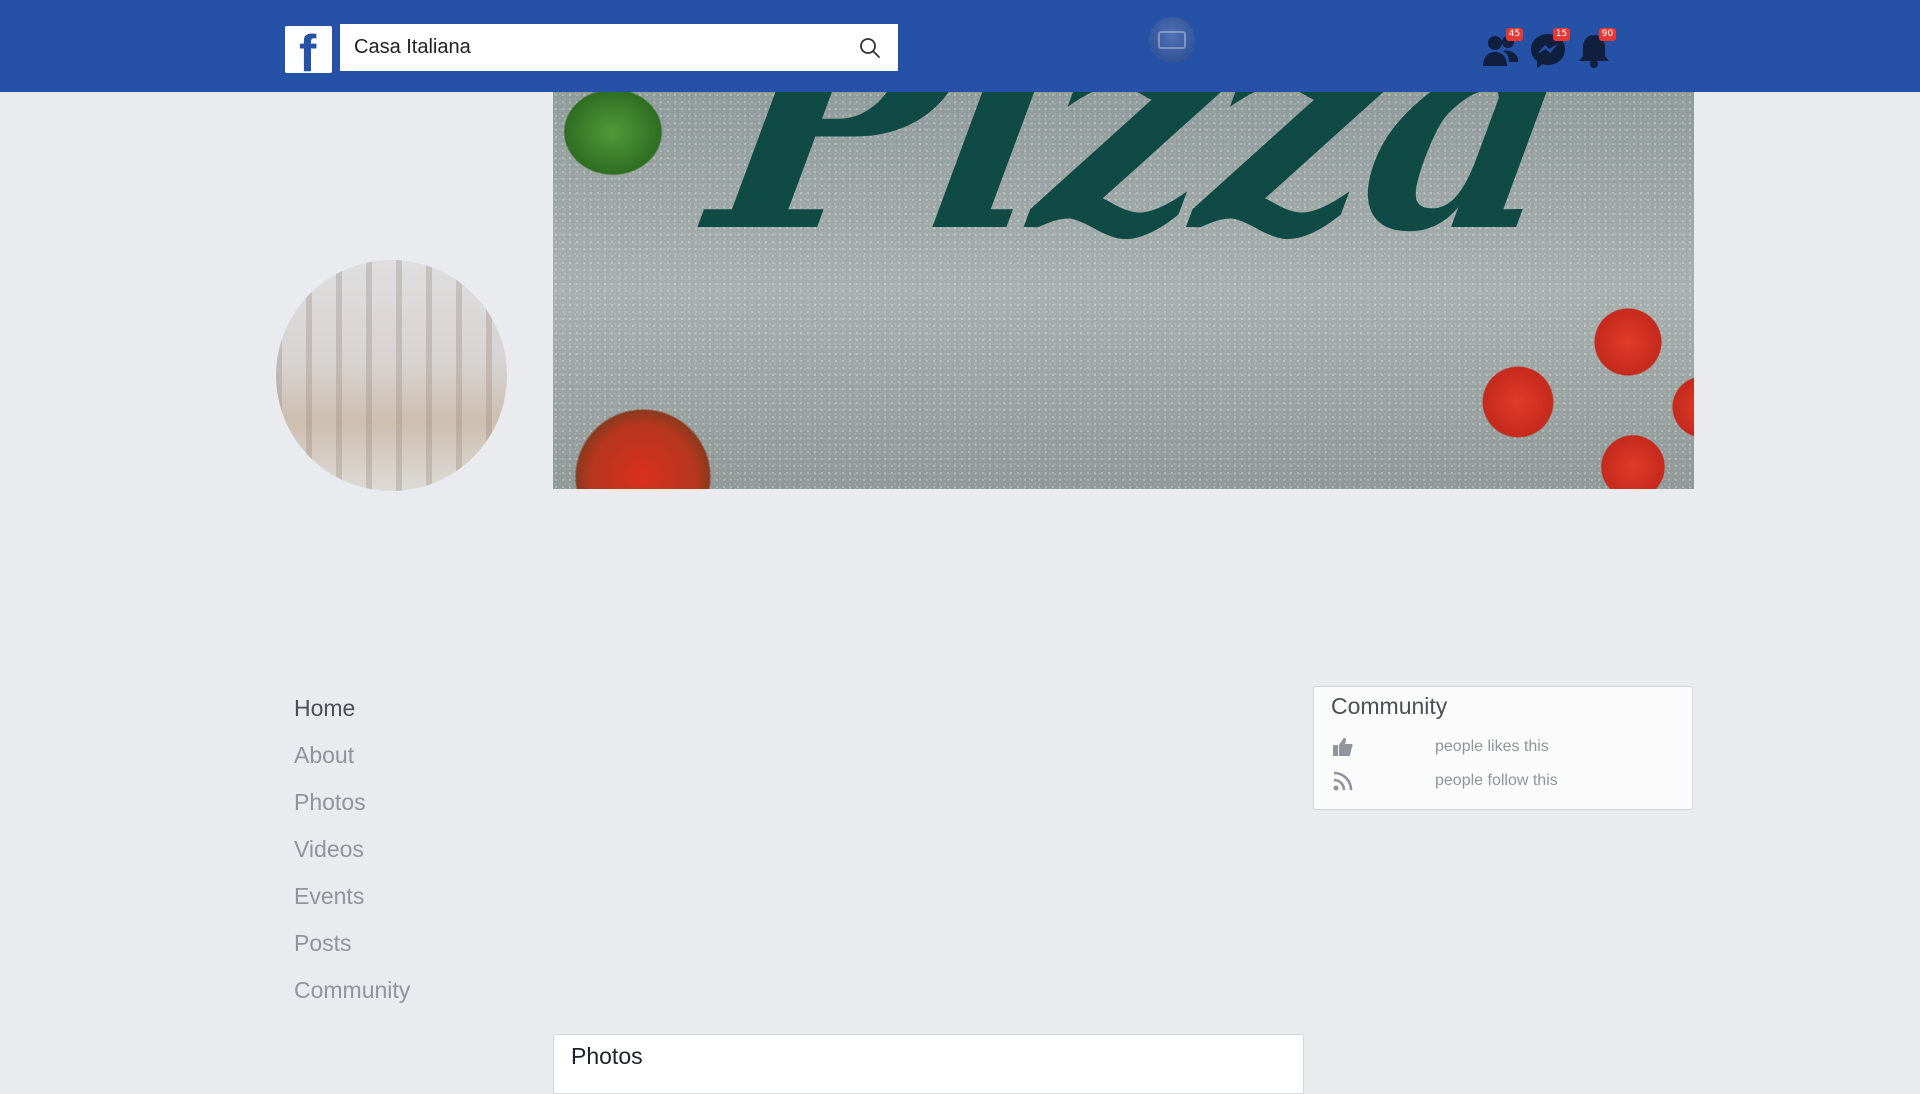 The height and width of the screenshot is (1094, 1920). Describe the element at coordinates (870, 48) in the screenshot. I see `search-icon` at that location.